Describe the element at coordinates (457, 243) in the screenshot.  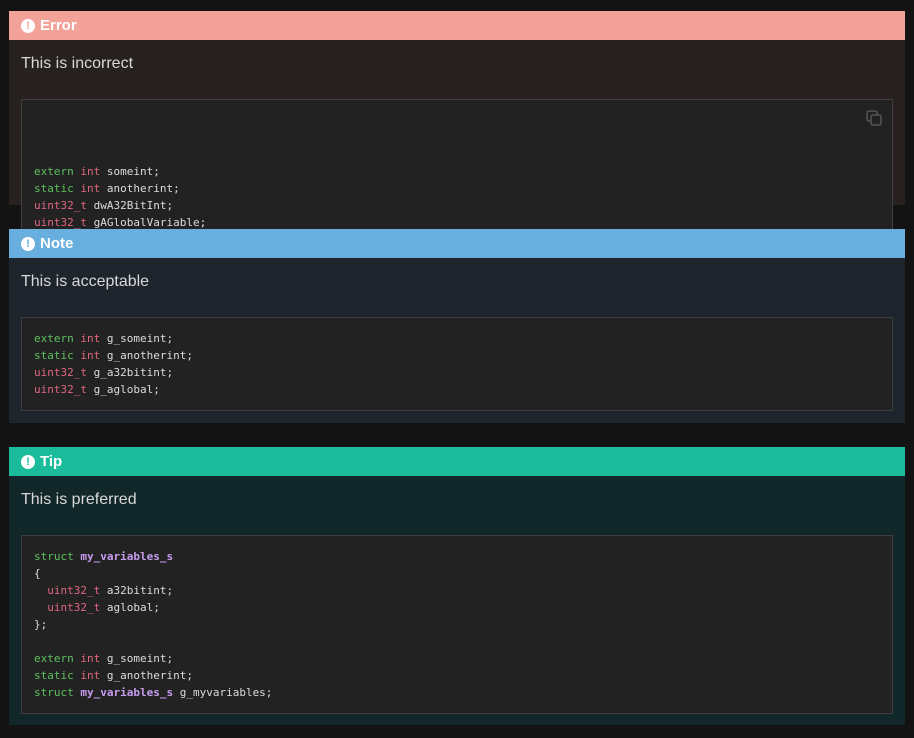
I see `note-header: ! Note` at that location.